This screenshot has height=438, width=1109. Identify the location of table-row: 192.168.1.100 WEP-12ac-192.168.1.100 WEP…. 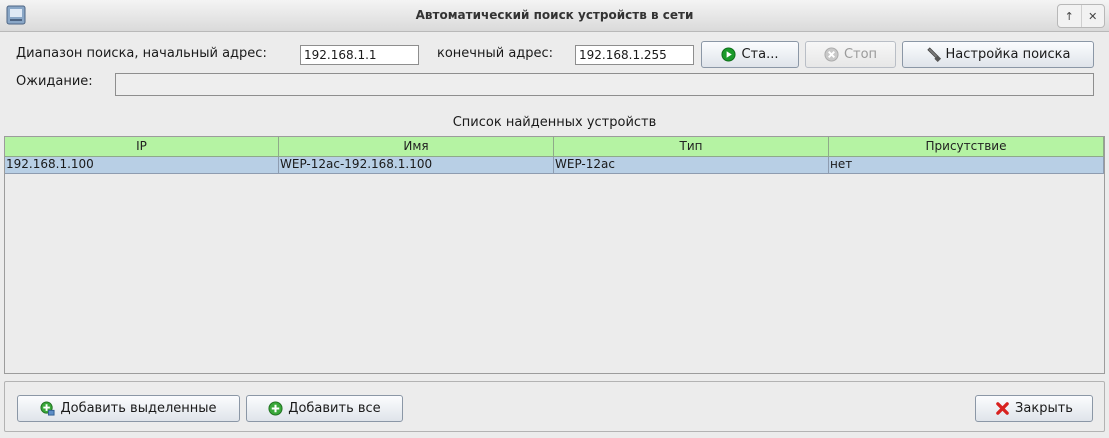
(554, 165).